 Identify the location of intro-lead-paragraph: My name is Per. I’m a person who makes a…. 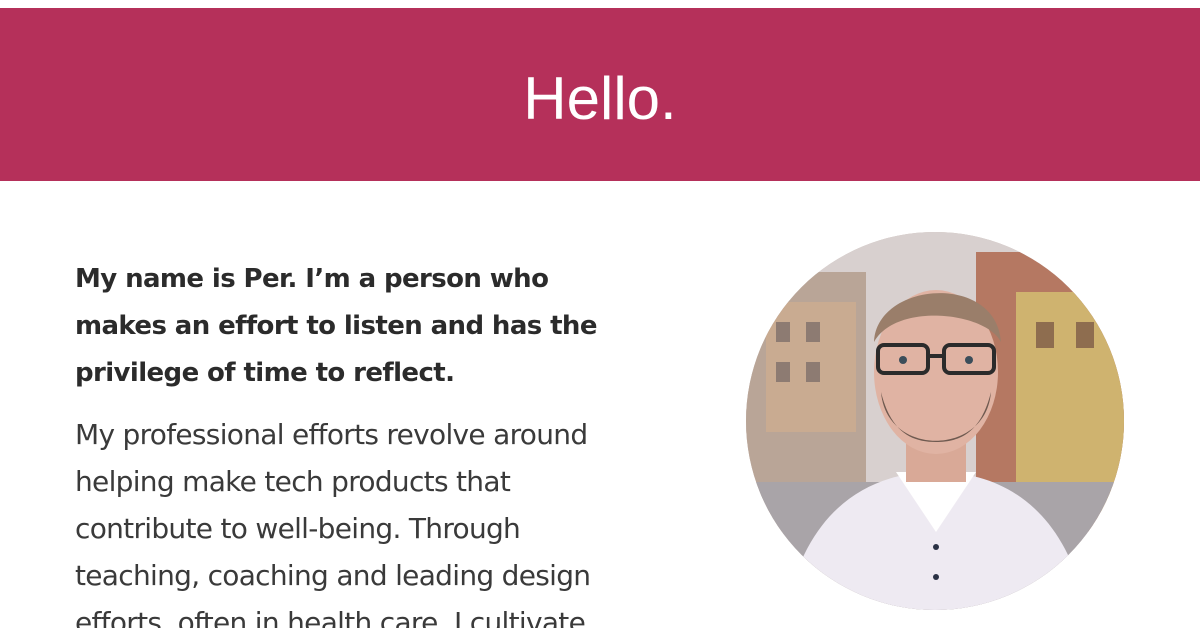
(336, 326).